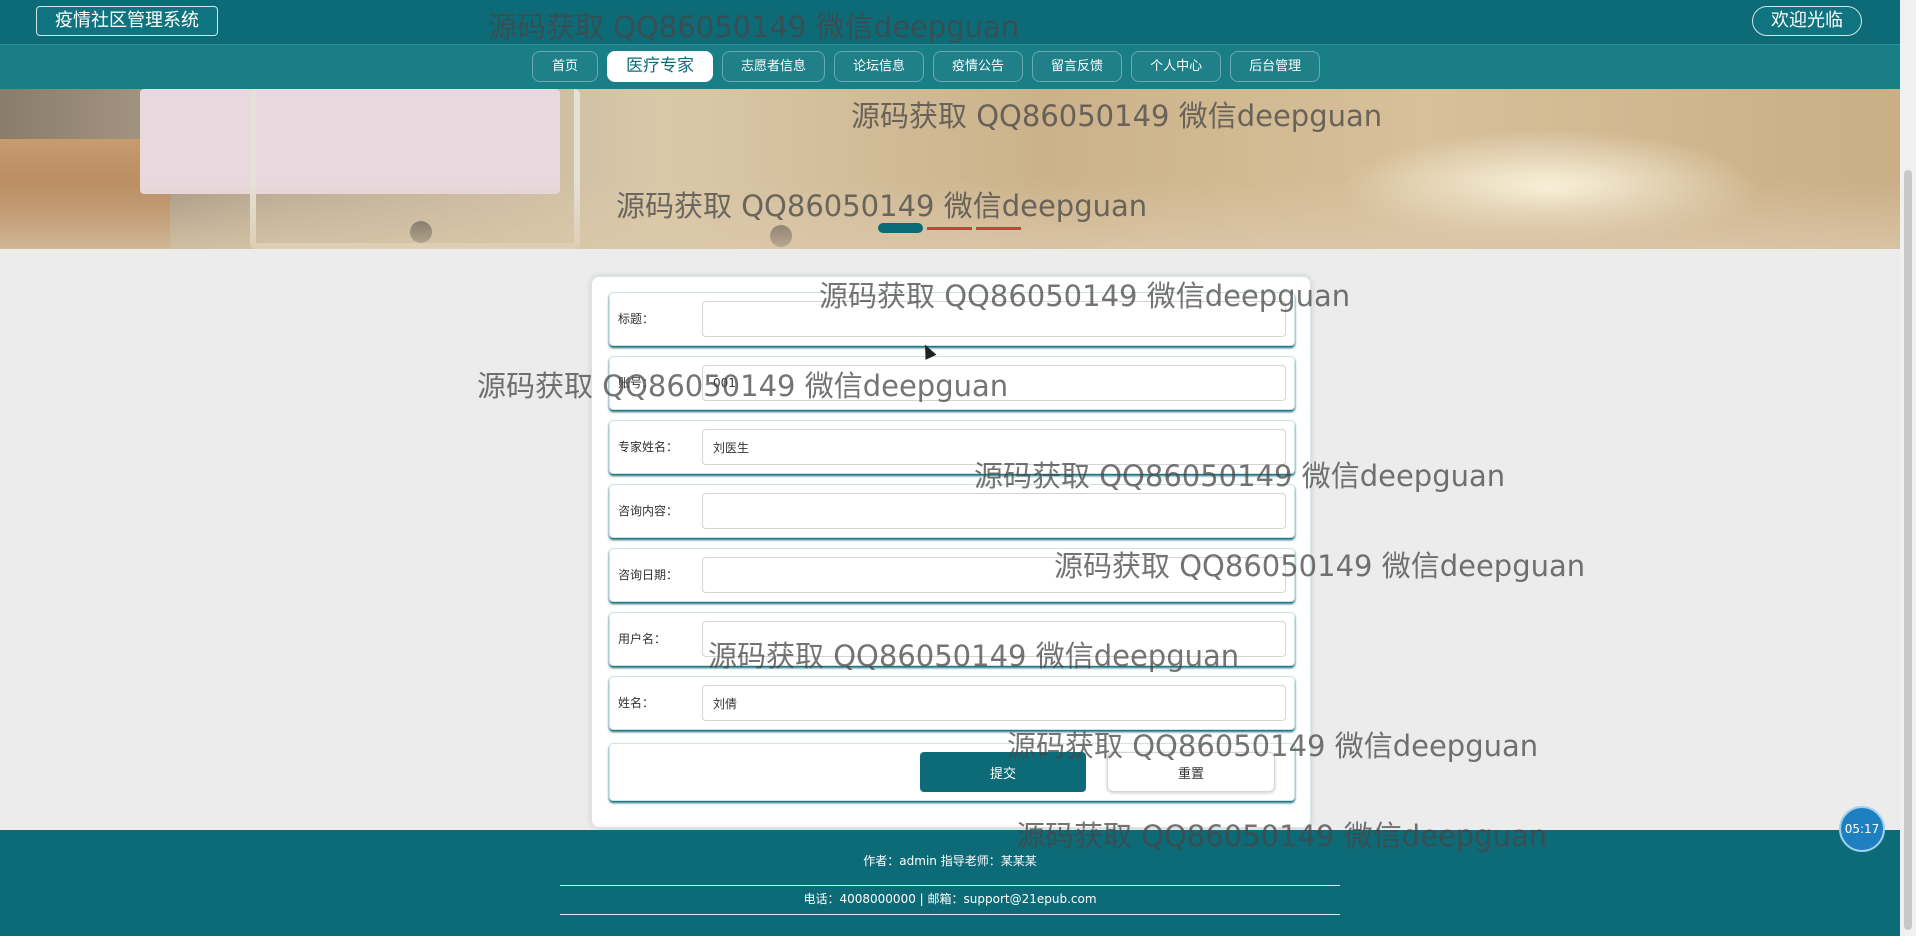 Image resolution: width=1916 pixels, height=936 pixels. What do you see at coordinates (1176, 66) in the screenshot?
I see `nav-item-personal-center: 个人中心` at bounding box center [1176, 66].